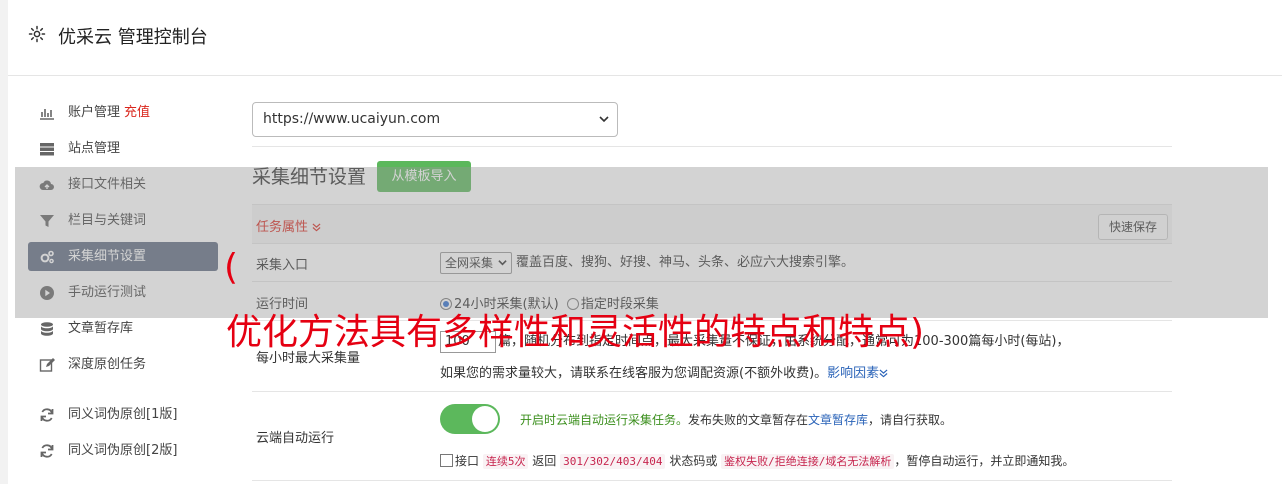 The width and height of the screenshot is (1282, 484). Describe the element at coordinates (499, 304) in the screenshot. I see `radio-24h: 24小时采集(默认)` at that location.